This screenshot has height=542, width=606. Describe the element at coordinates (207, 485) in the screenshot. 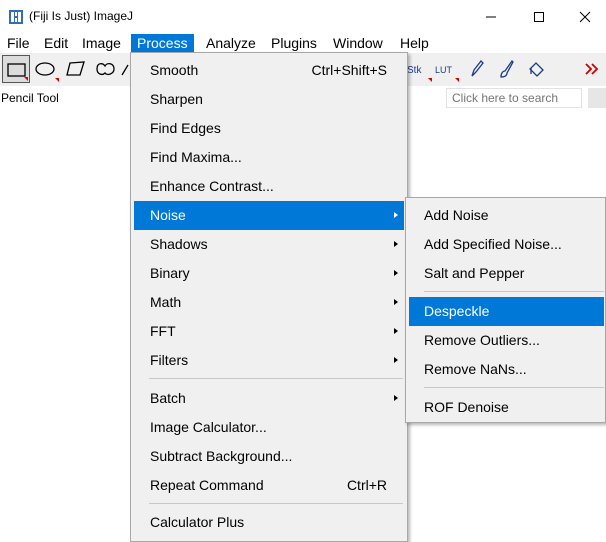

I see `menu-item-label: Repeat Command` at that location.